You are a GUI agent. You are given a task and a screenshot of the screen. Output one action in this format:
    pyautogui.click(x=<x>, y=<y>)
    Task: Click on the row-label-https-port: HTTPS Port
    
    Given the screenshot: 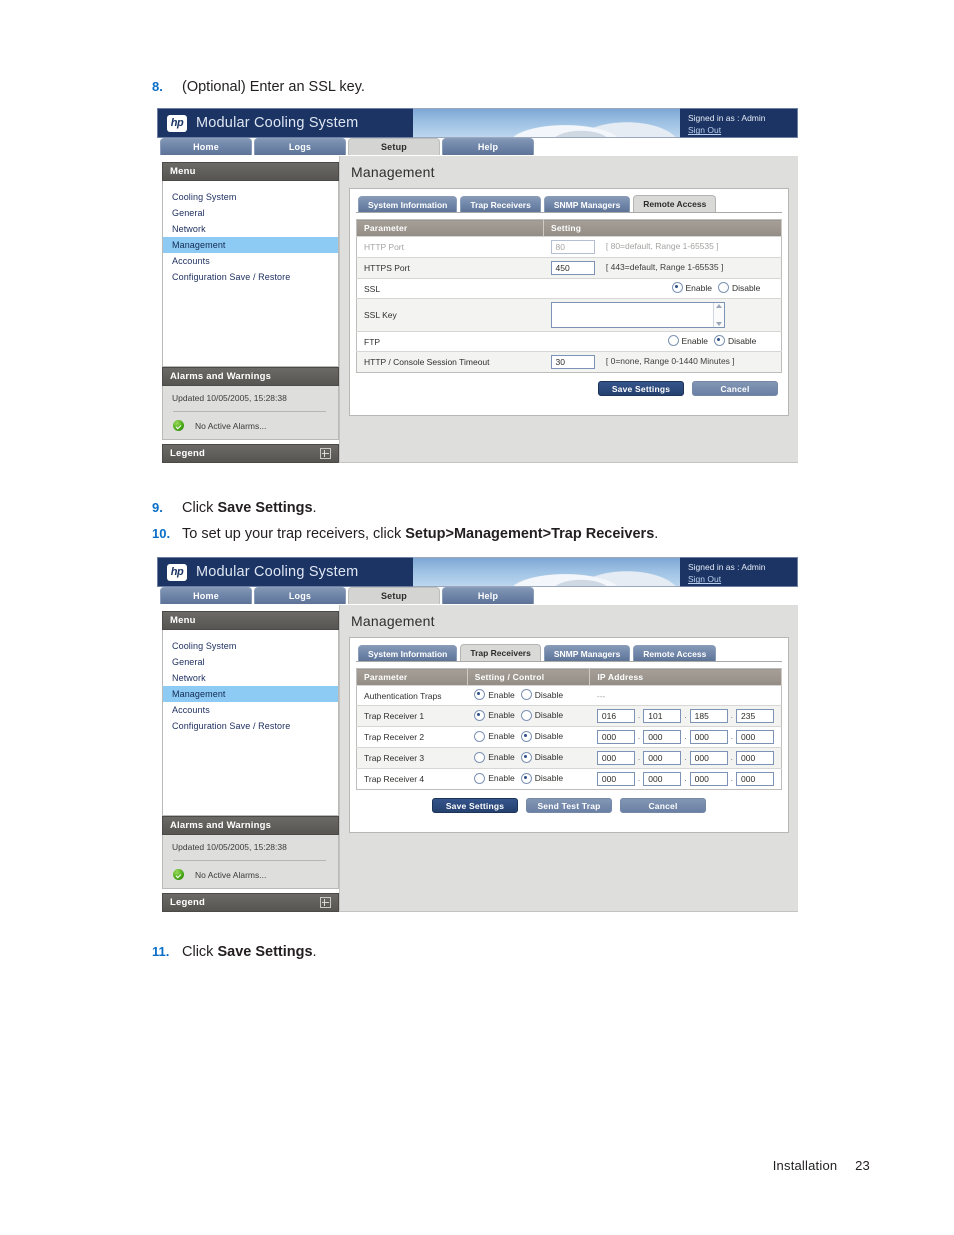 What is the action you would take?
    pyautogui.click(x=450, y=268)
    